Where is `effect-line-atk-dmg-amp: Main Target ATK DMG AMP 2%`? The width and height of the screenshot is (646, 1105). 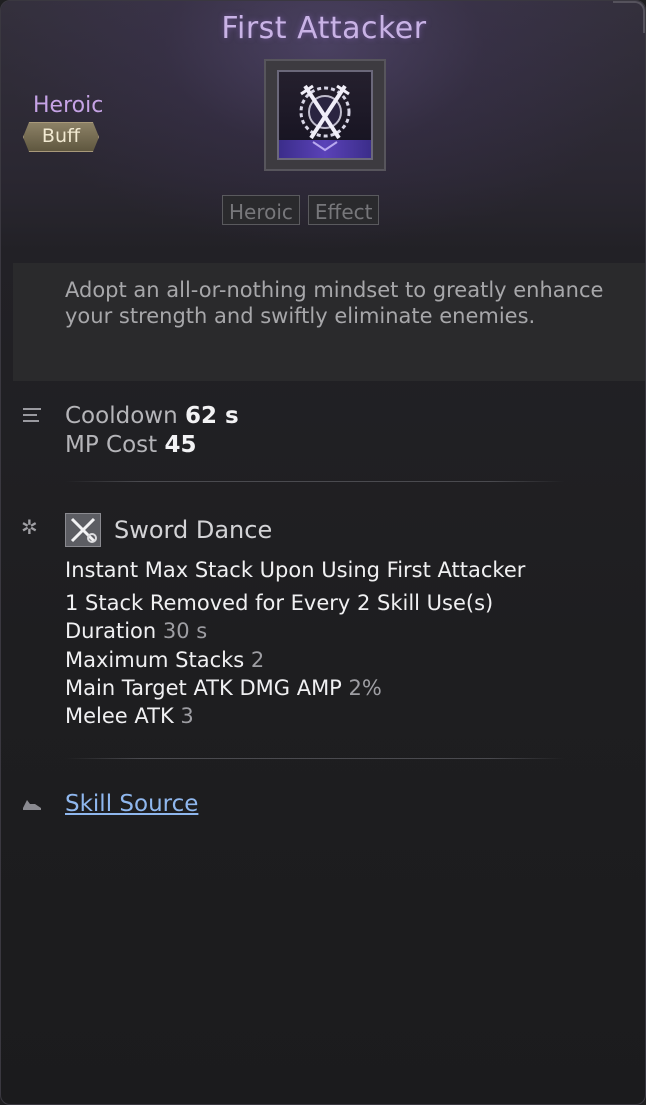 effect-line-atk-dmg-amp: Main Target ATK DMG AMP 2% is located at coordinates (223, 688).